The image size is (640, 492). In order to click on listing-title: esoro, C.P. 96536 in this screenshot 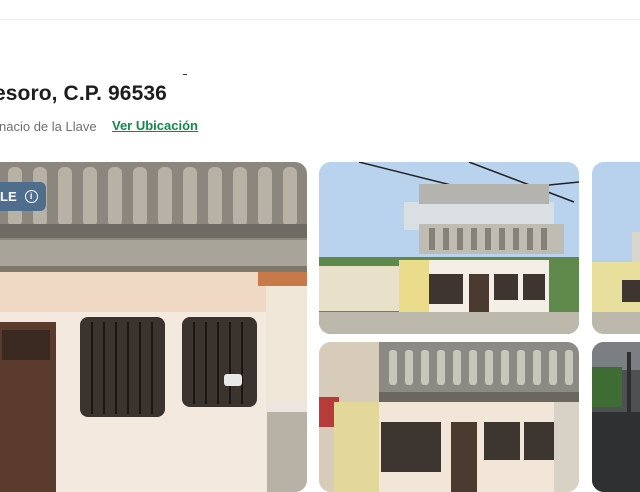, I will do `click(83, 93)`.